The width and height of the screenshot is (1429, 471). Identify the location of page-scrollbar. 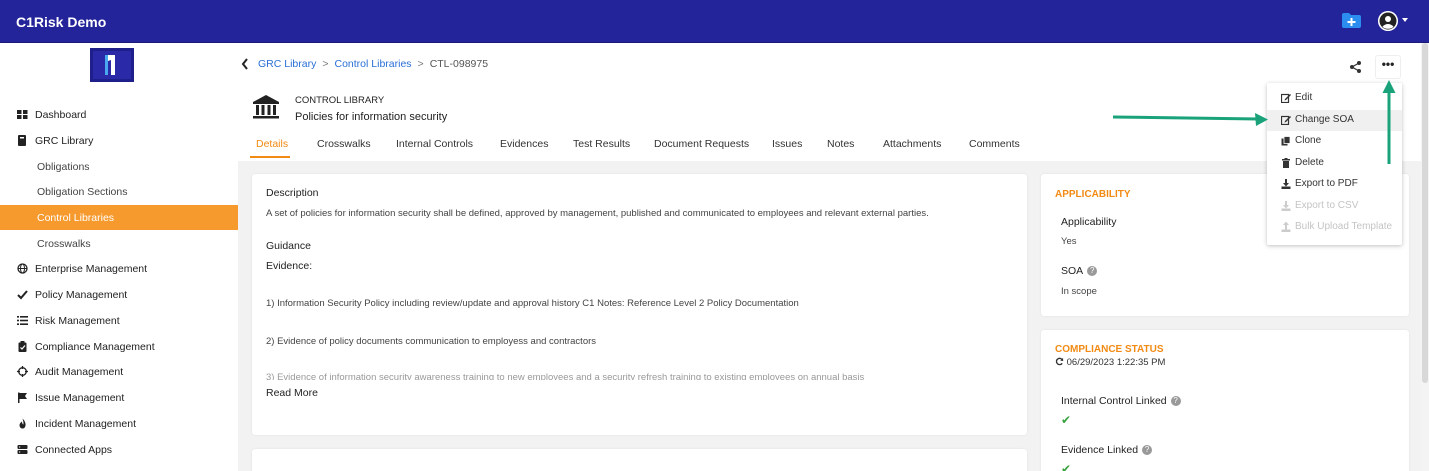
(1425, 257).